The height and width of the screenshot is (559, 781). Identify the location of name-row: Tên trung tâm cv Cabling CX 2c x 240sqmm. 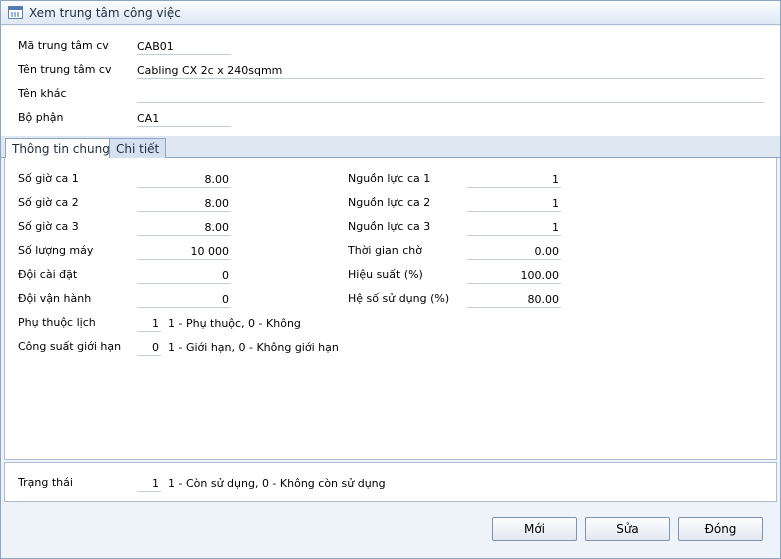
(393, 70).